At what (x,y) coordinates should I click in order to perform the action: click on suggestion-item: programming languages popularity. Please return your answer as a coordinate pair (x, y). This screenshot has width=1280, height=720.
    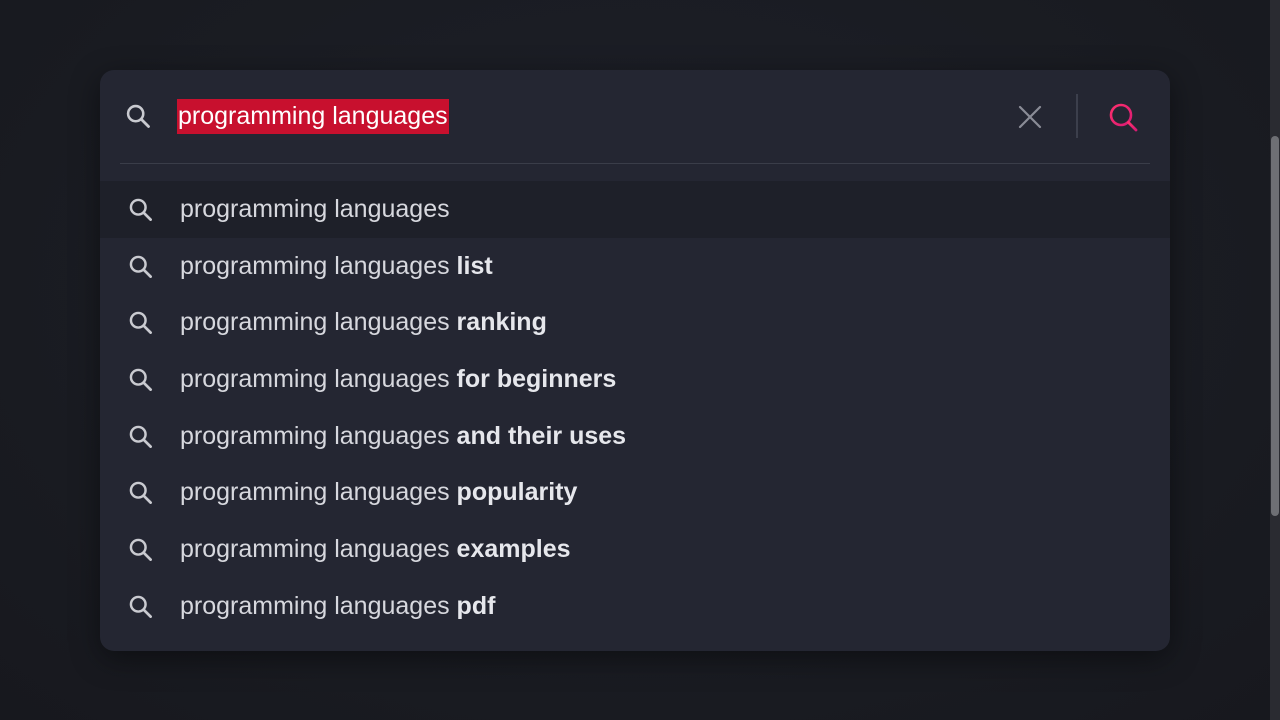
    Looking at the image, I should click on (635, 492).